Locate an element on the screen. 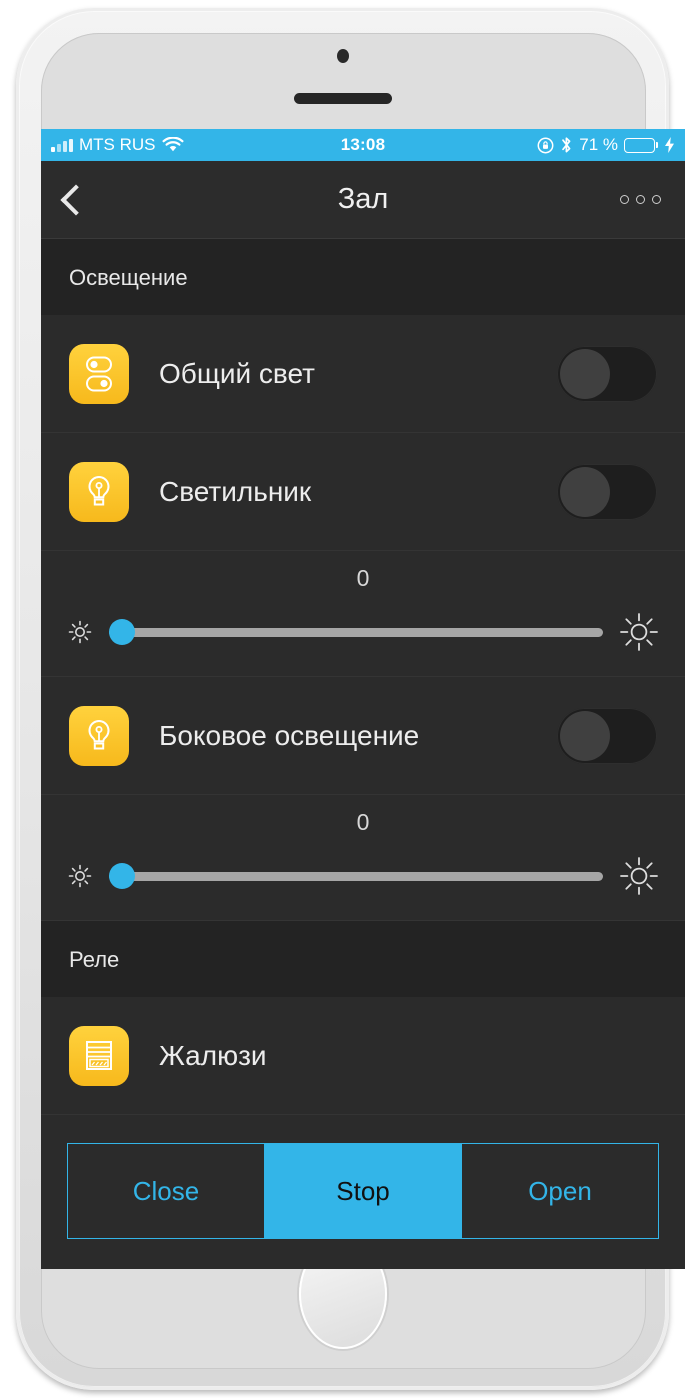 The width and height of the screenshot is (685, 1398). device-row-svetilnik: Светильник is located at coordinates (363, 492).